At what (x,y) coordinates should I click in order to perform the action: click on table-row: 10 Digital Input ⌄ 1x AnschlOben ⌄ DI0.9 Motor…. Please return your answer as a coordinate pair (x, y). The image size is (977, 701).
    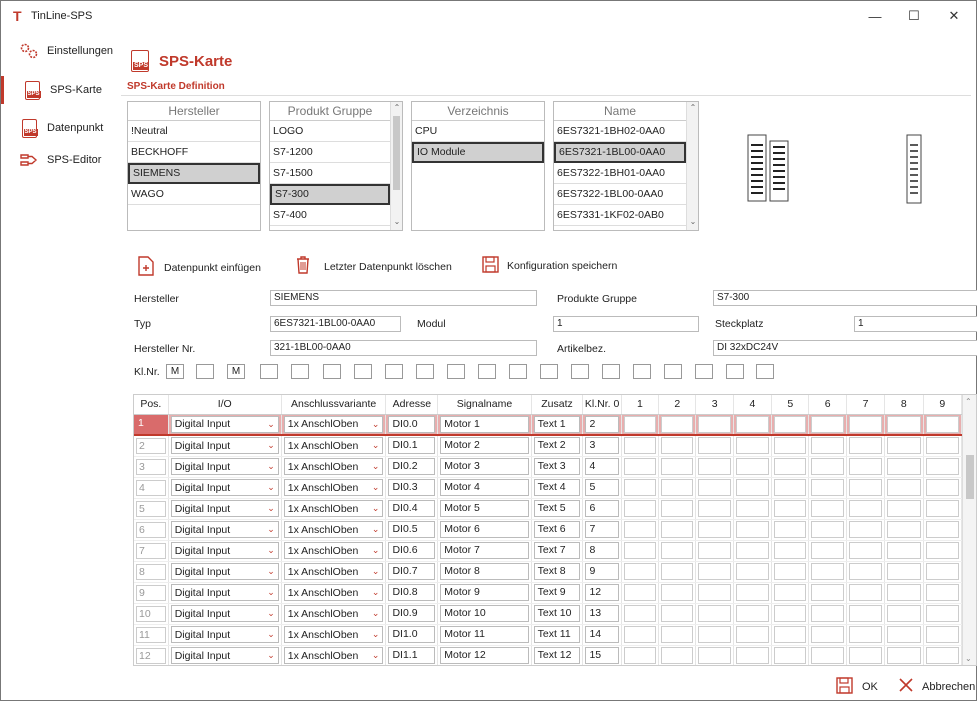
    Looking at the image, I should click on (548, 614).